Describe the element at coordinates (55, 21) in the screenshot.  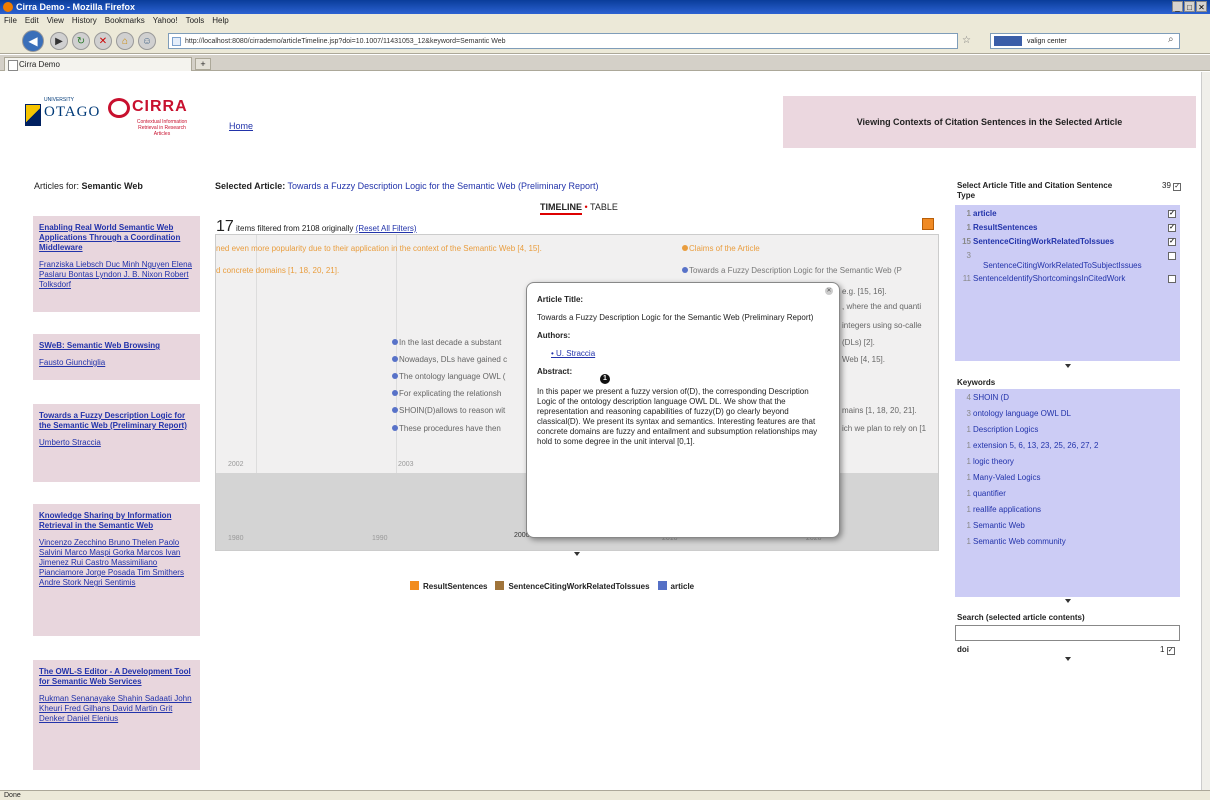
I see `menu-view: View` at that location.